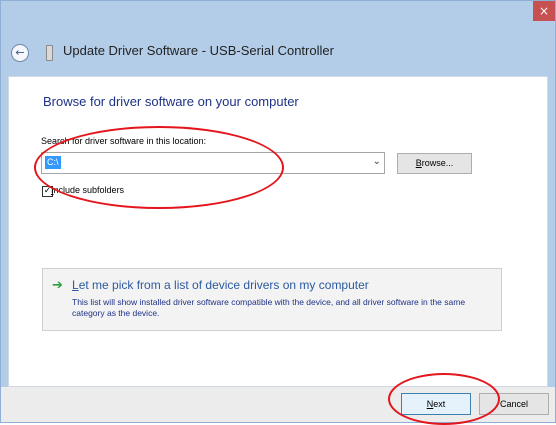 Image resolution: width=556 pixels, height=425 pixels. I want to click on back-button: ←, so click(20, 53).